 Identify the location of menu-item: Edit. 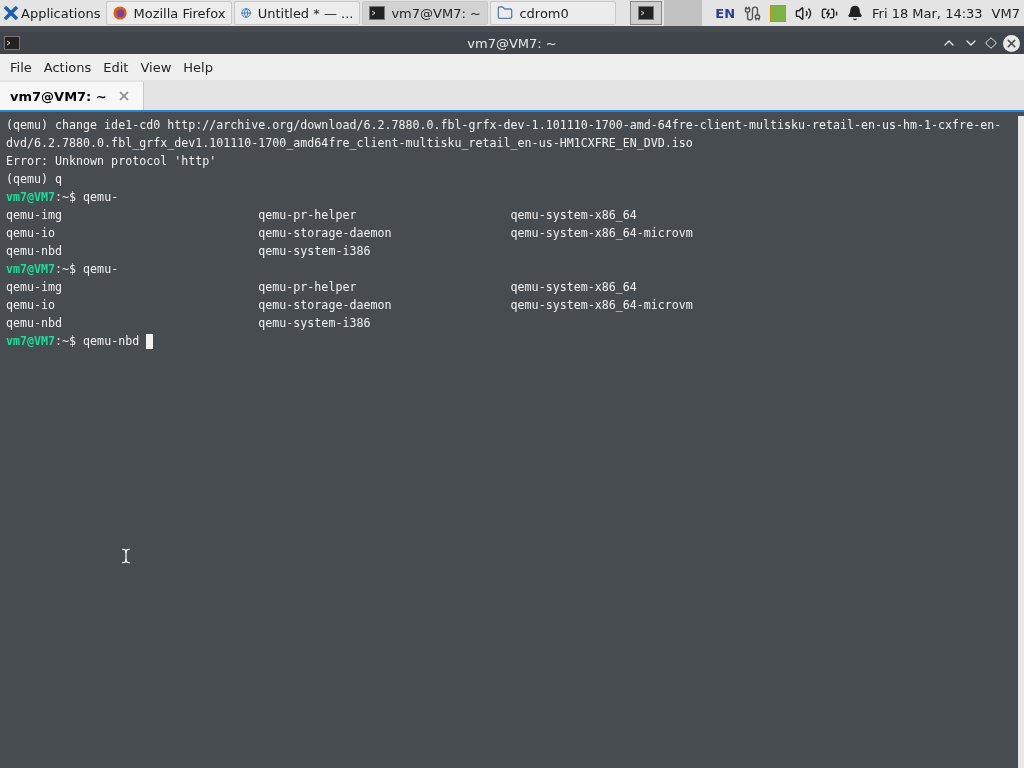
(116, 67).